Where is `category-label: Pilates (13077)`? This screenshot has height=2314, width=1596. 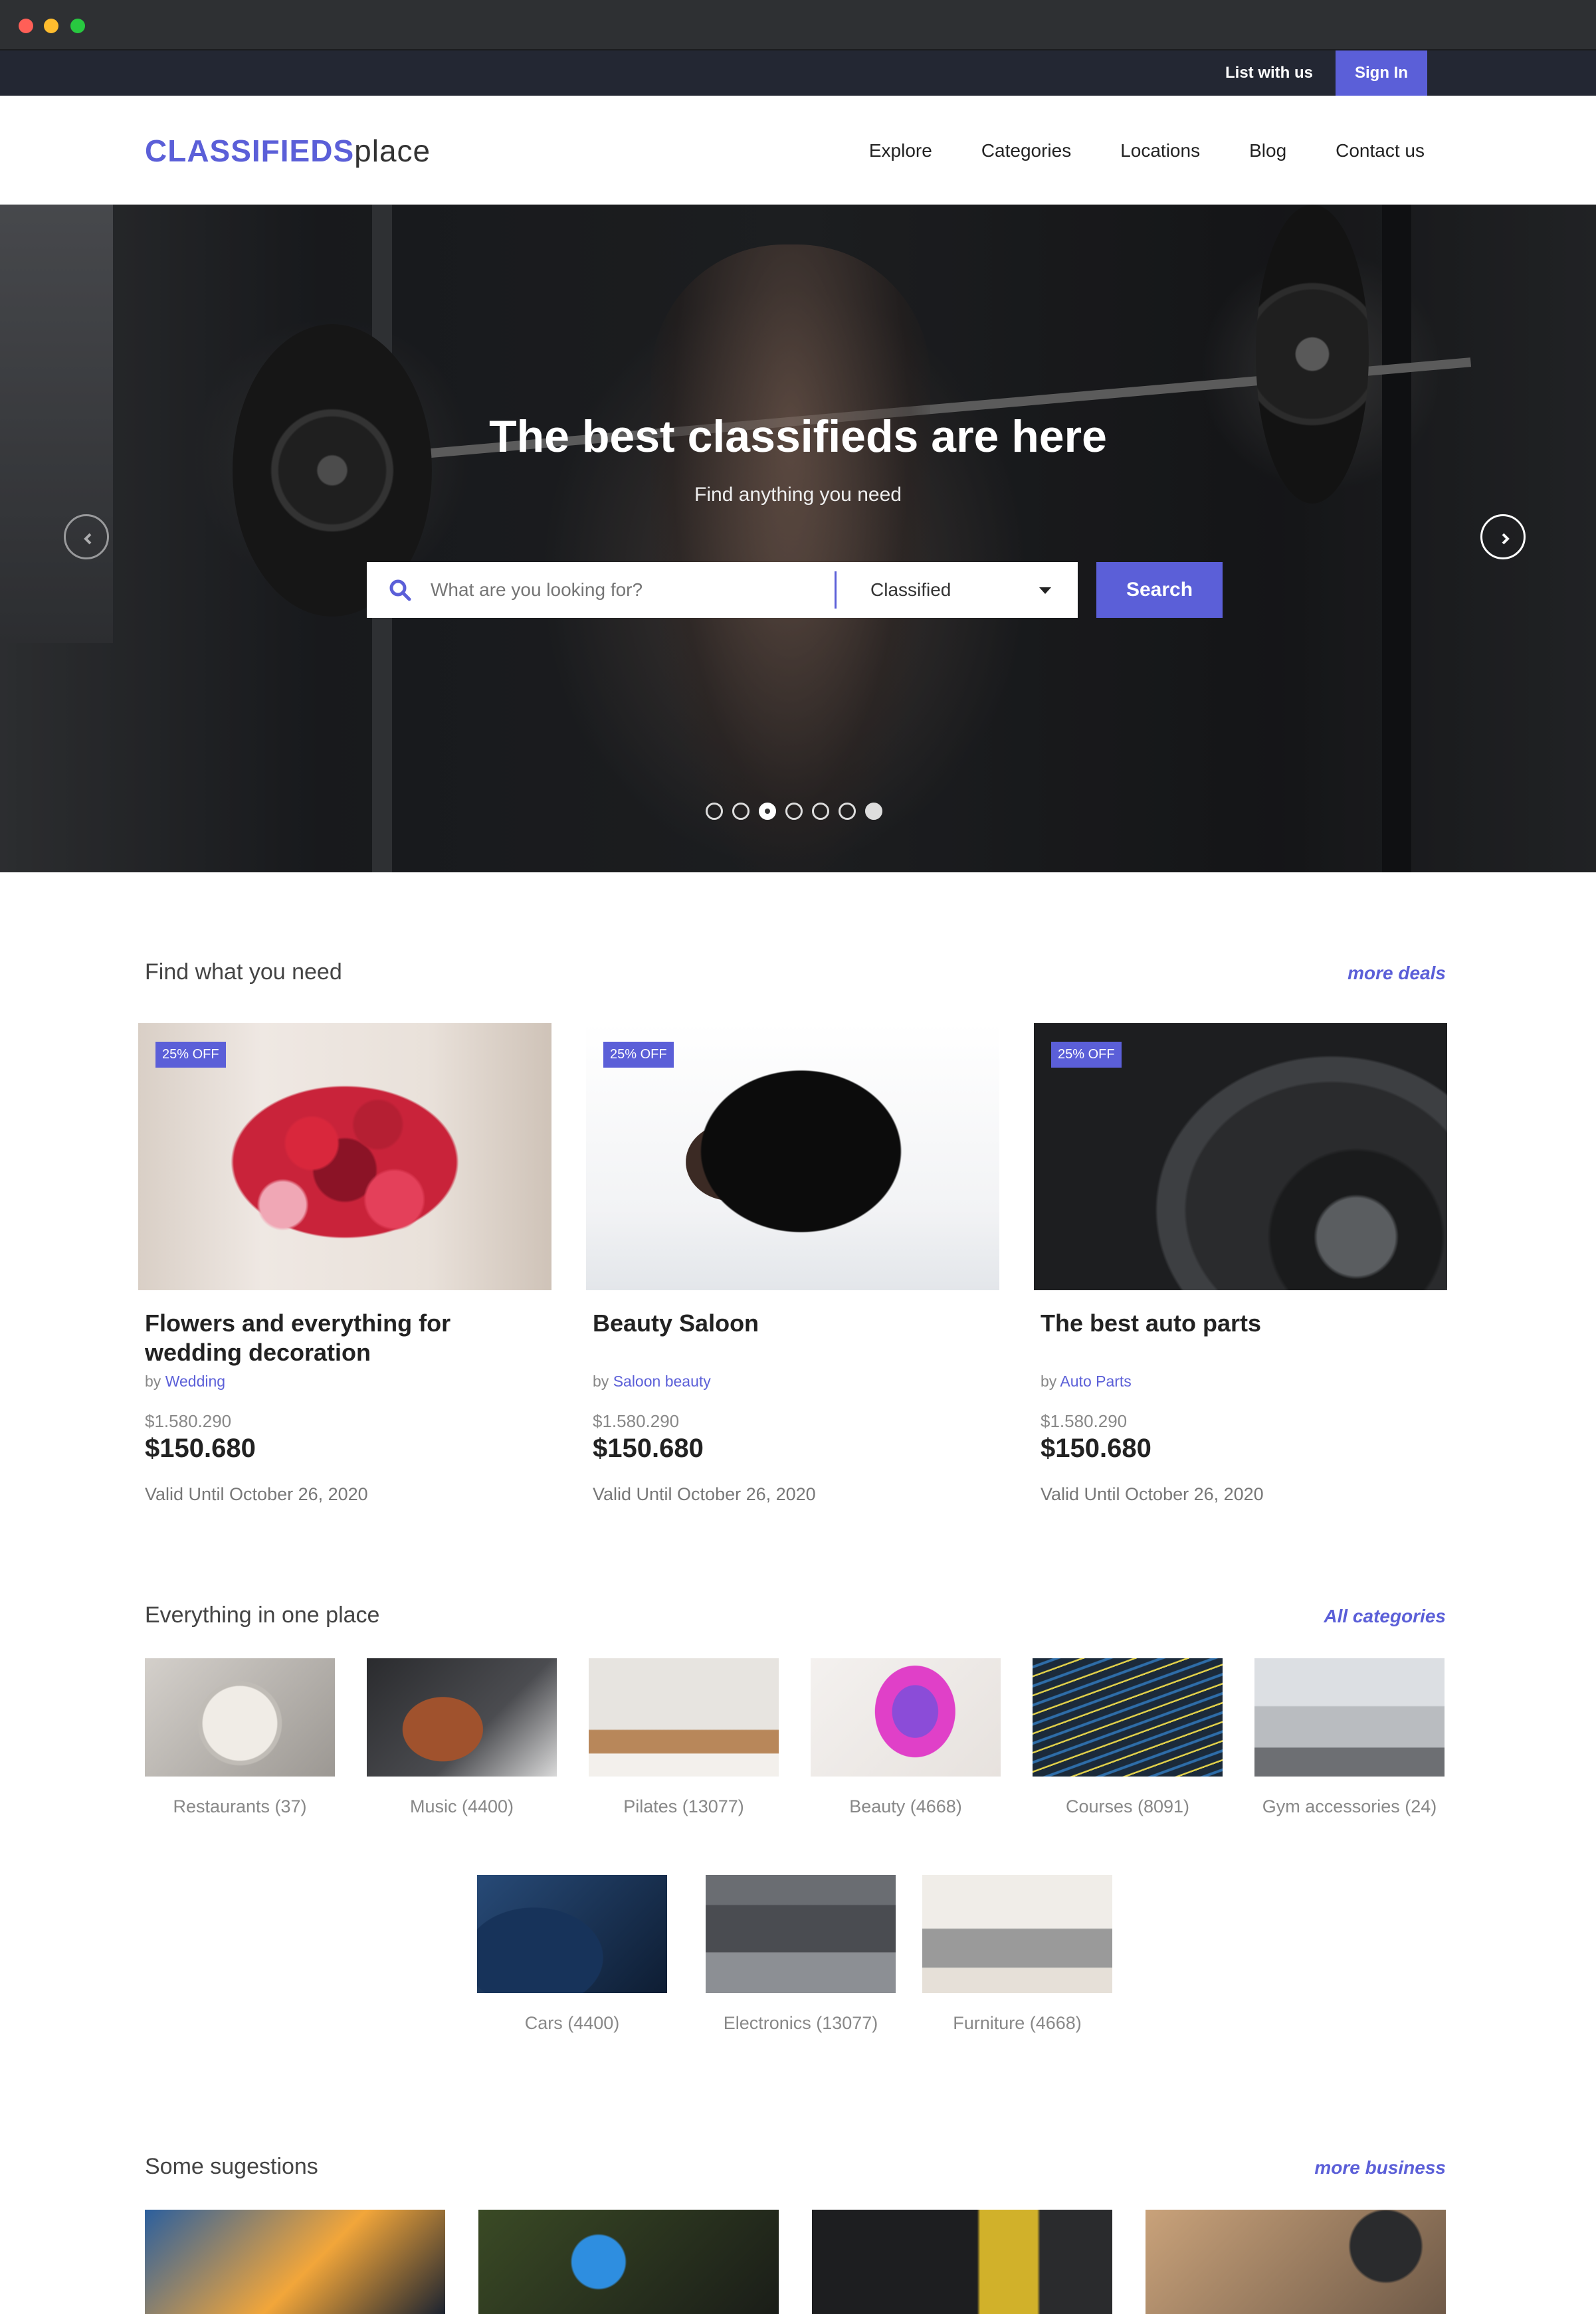 category-label: Pilates (13077) is located at coordinates (684, 1806).